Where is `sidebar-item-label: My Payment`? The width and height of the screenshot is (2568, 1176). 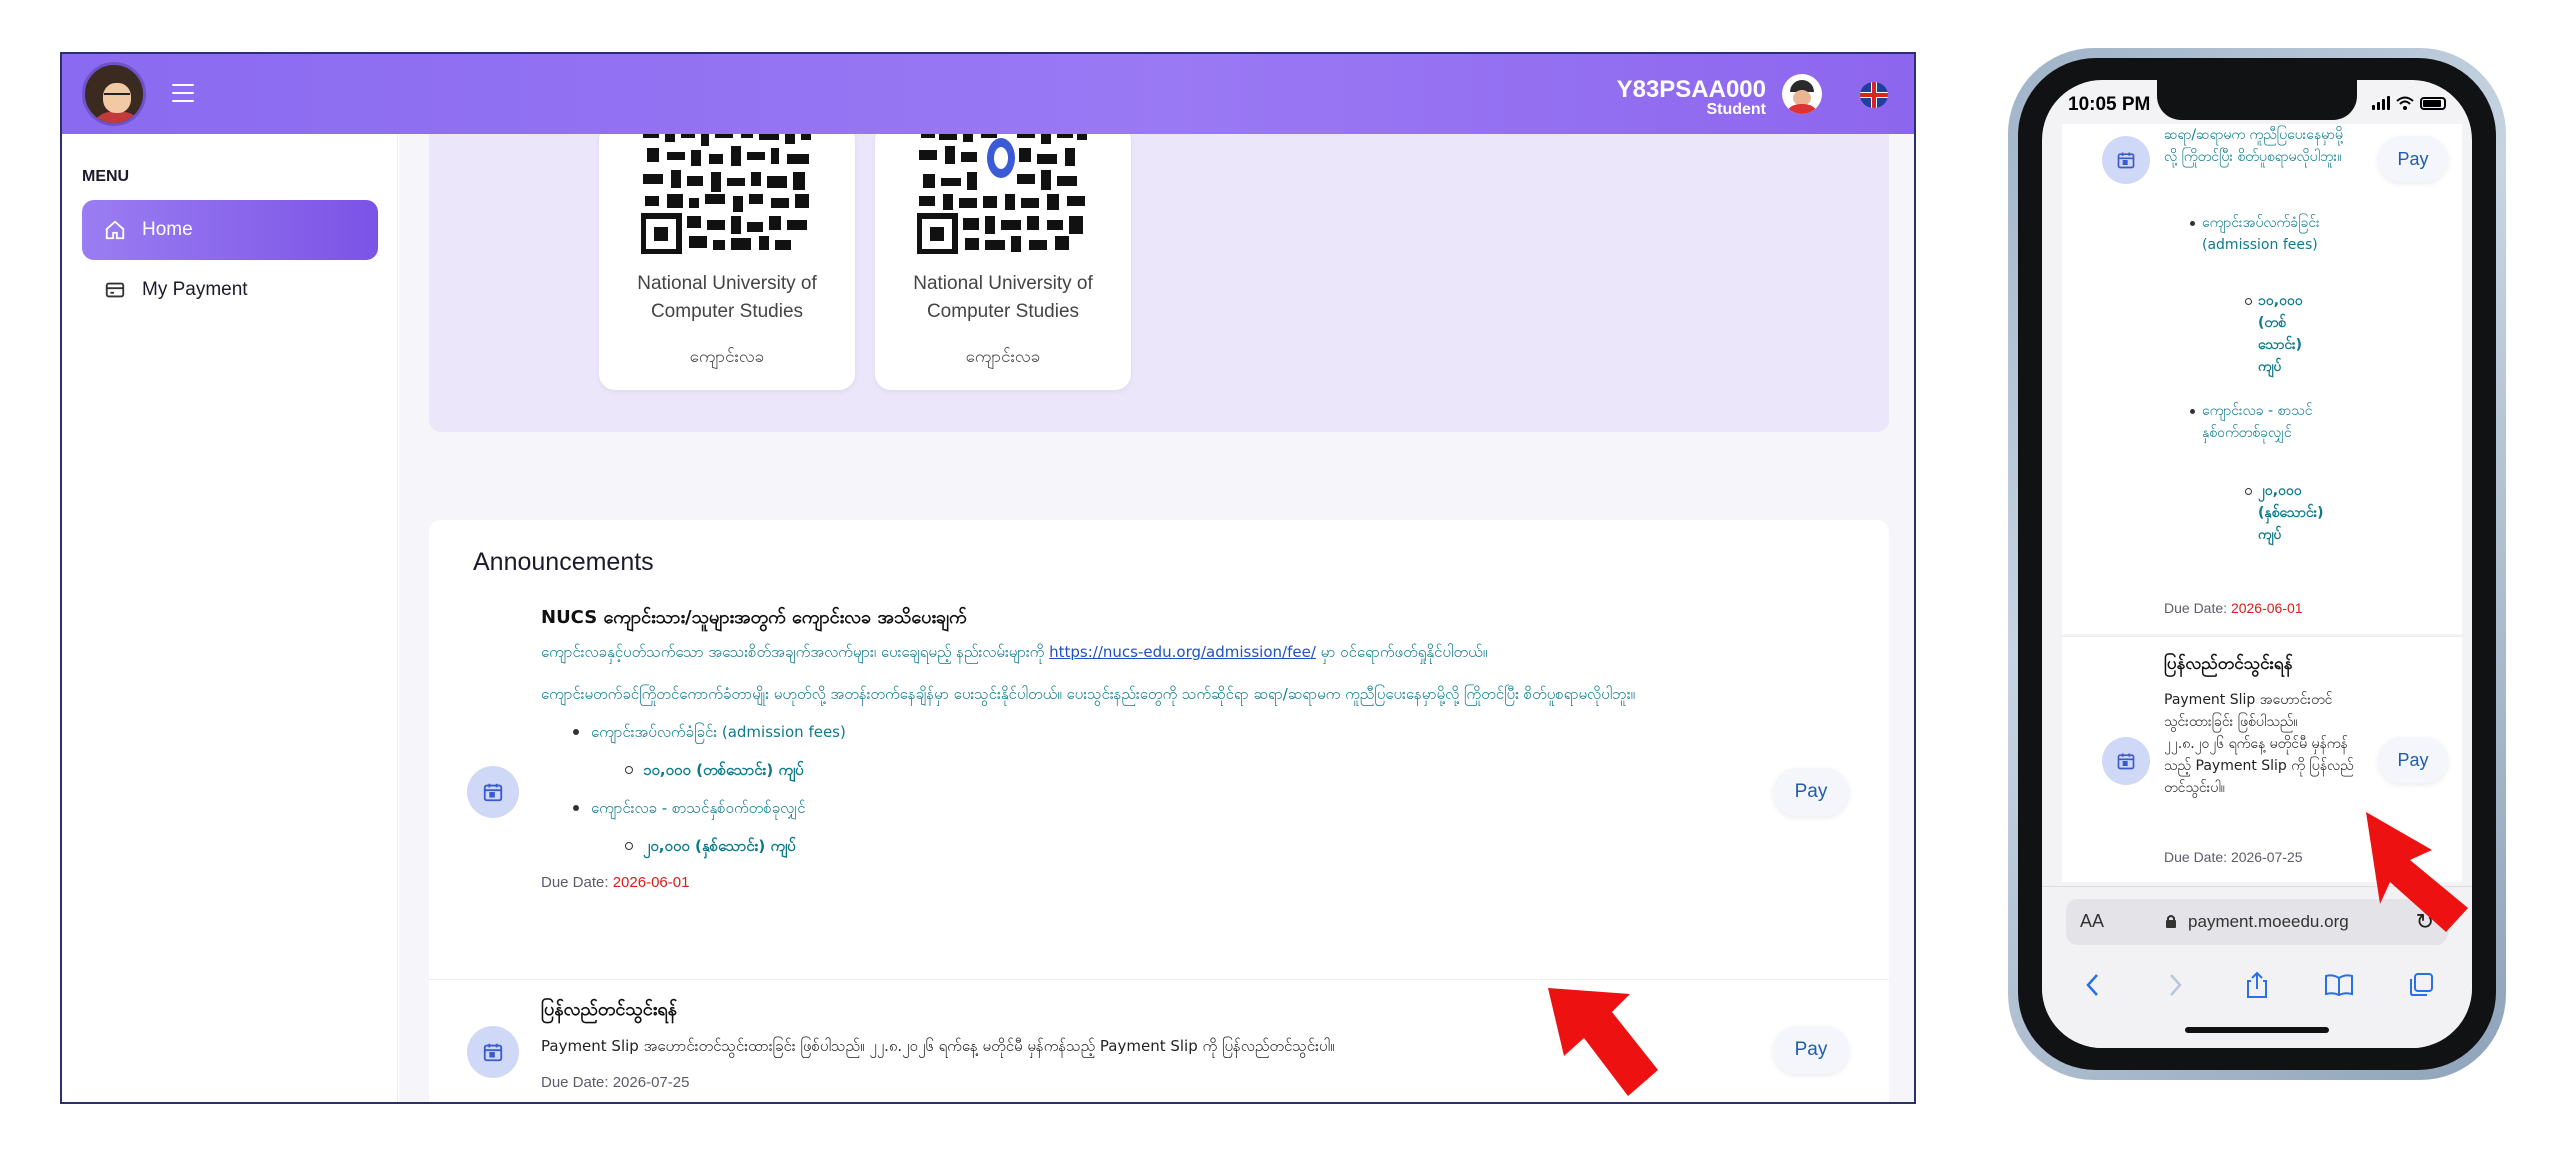 sidebar-item-label: My Payment is located at coordinates (195, 289).